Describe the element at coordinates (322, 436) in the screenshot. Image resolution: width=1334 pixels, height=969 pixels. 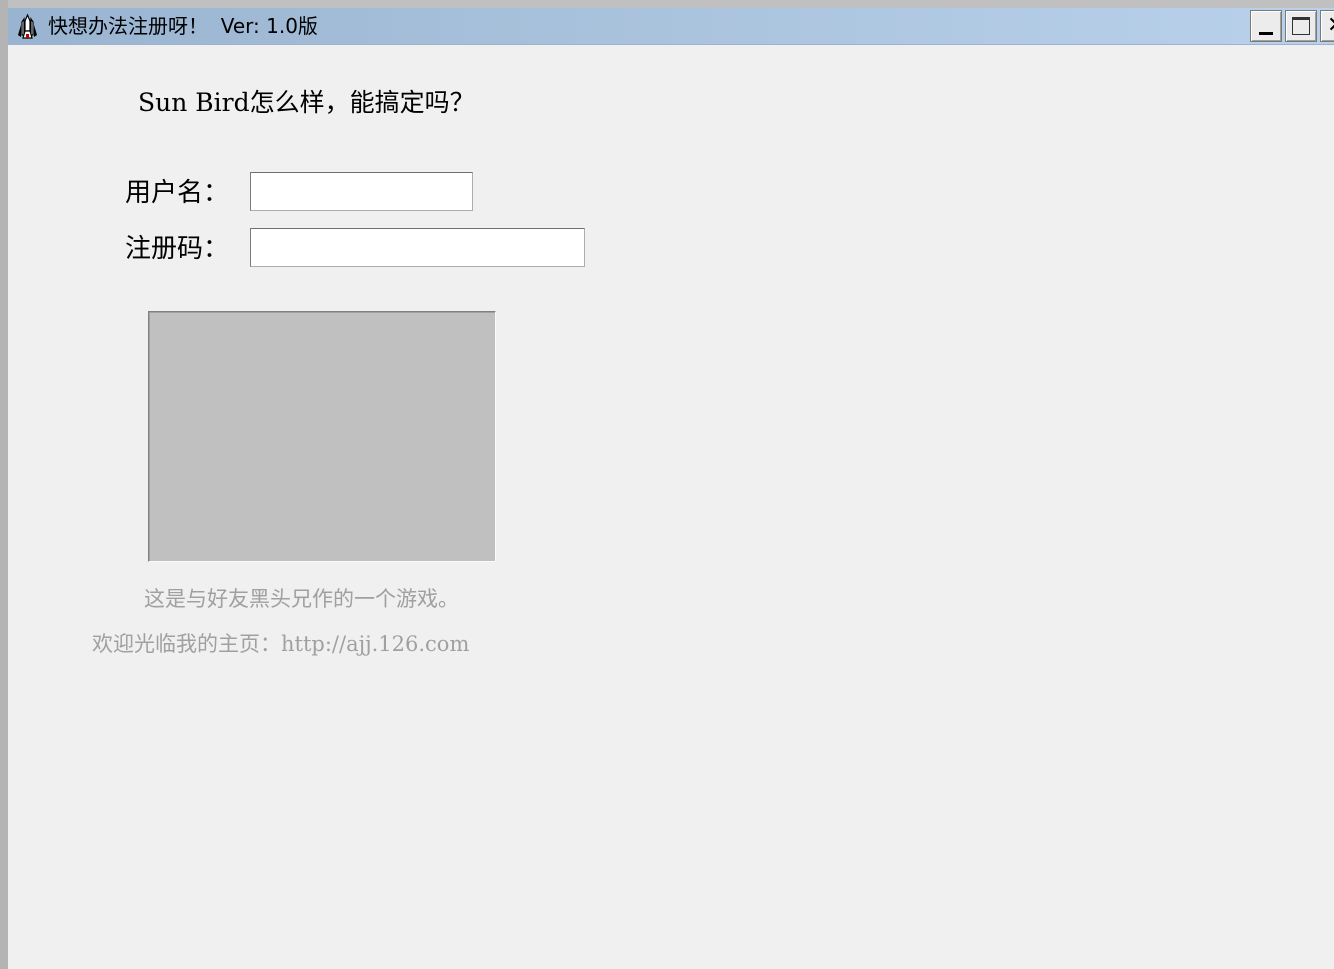
I see `image-panel` at that location.